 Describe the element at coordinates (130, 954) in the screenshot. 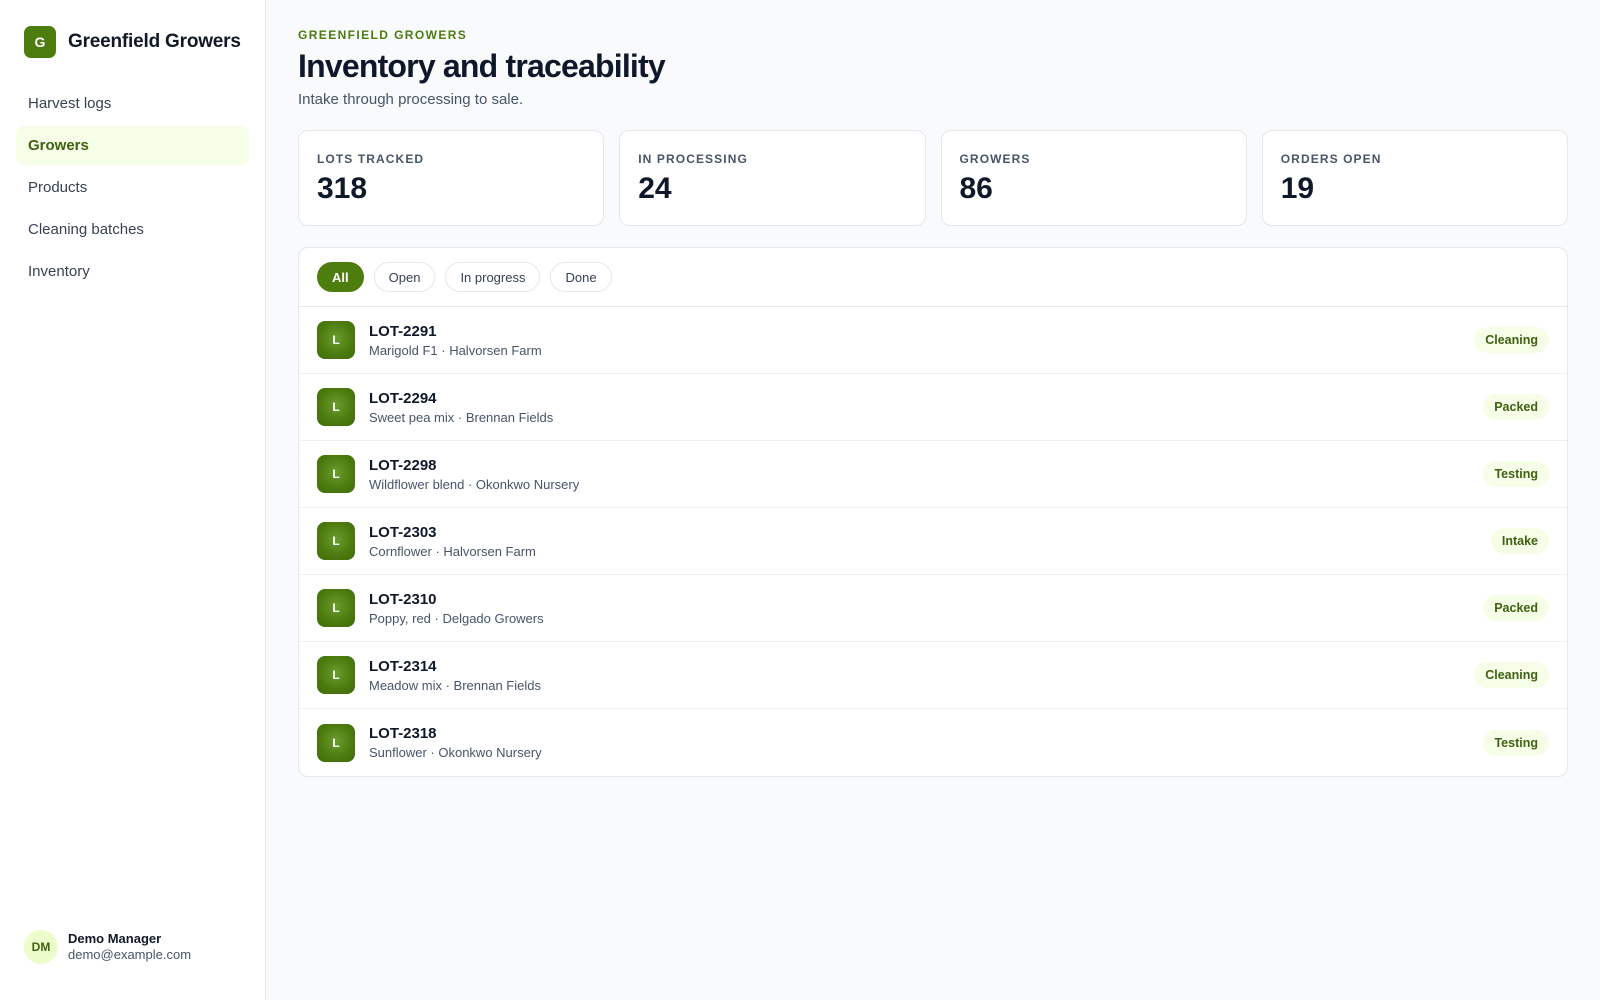

I see `user-email: demo@example.com` at that location.